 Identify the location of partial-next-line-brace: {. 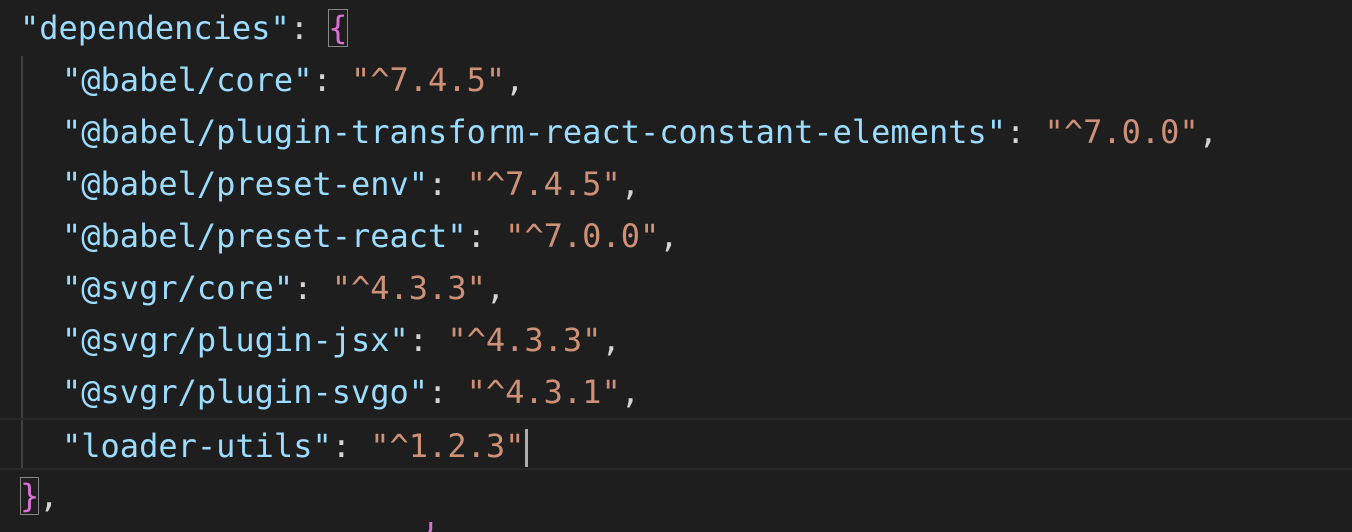
(430, 527).